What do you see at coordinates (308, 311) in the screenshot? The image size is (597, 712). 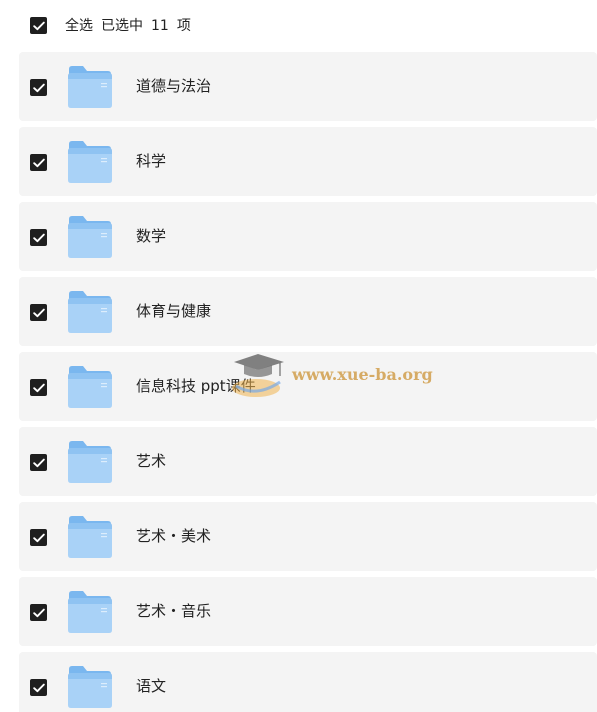 I see `list-item: 体育与健康` at bounding box center [308, 311].